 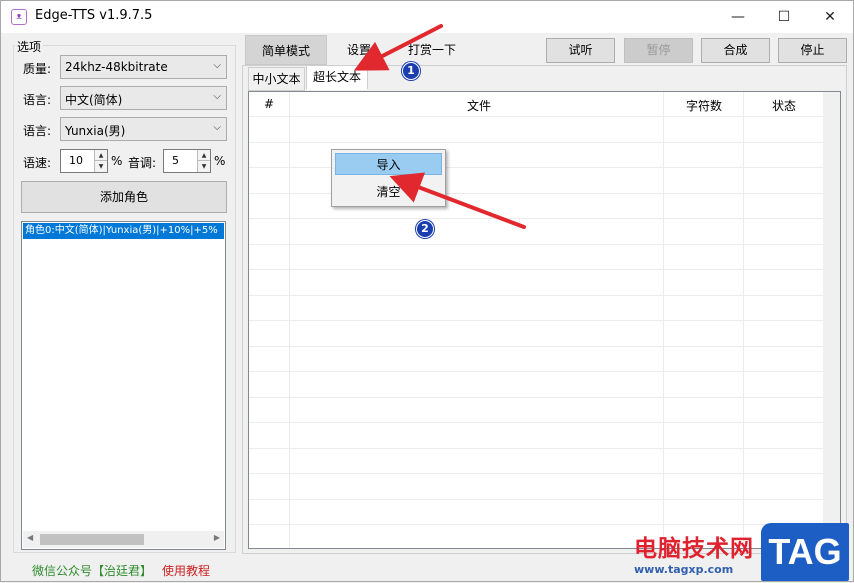 I want to click on watermark-text: 电脑技术网, so click(x=694, y=549).